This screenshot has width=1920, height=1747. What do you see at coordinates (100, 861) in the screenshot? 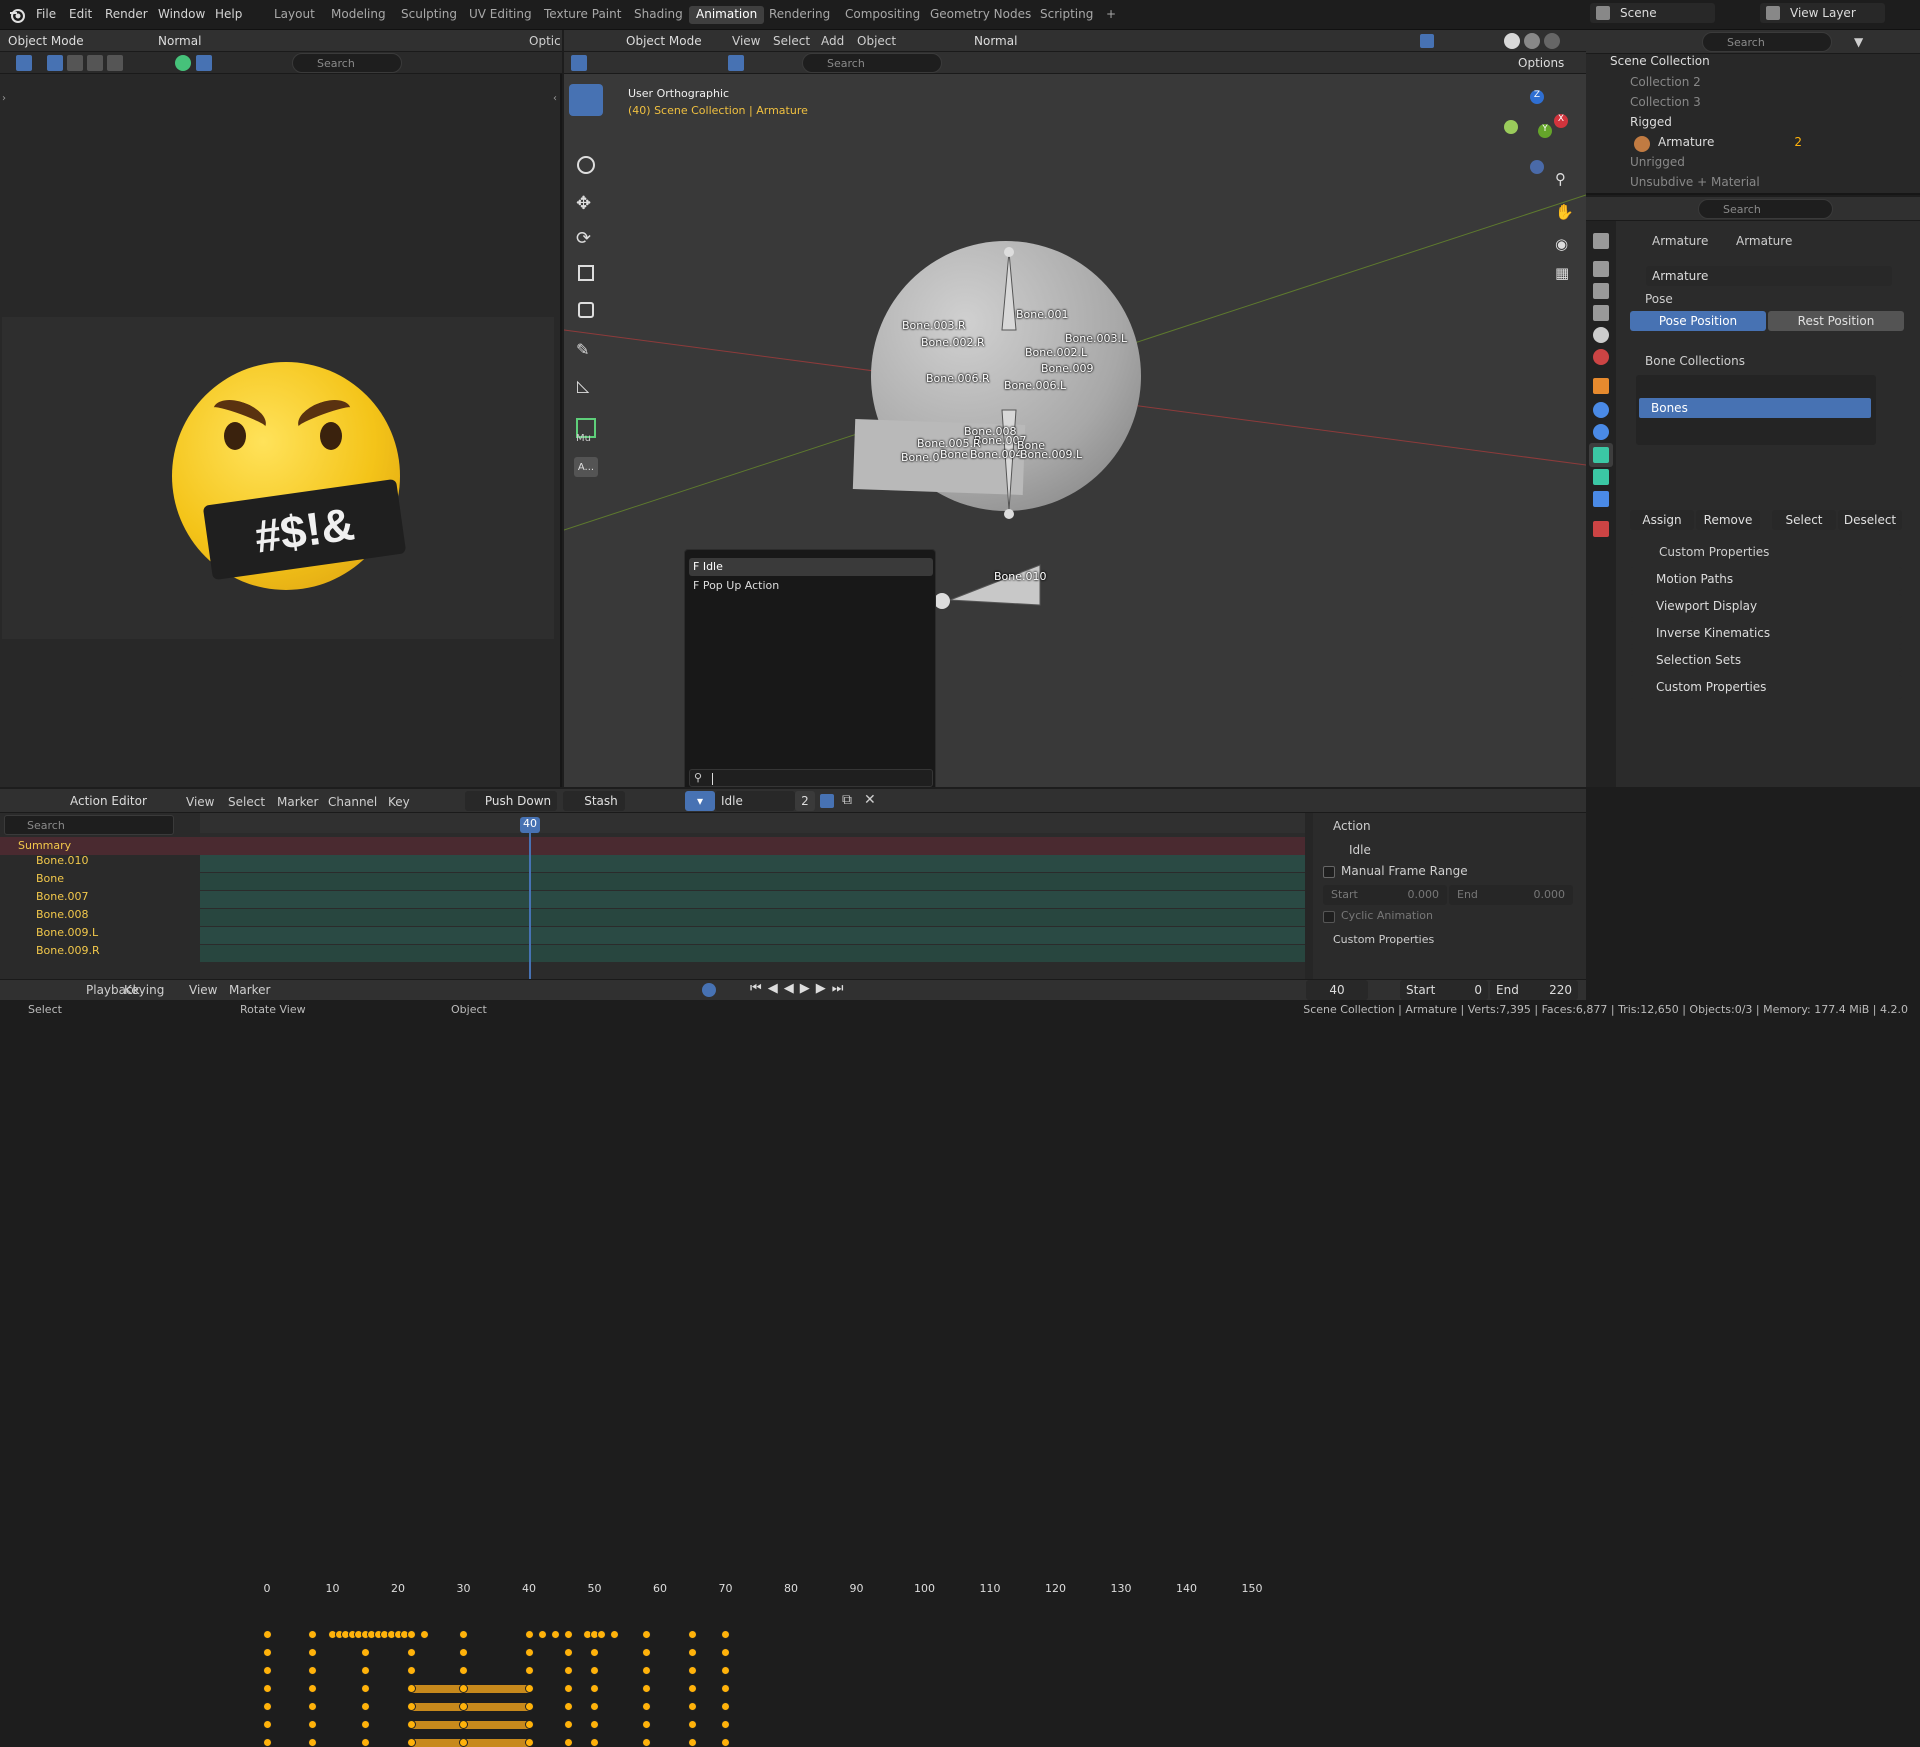
I see `channel-row: Bone.010` at bounding box center [100, 861].